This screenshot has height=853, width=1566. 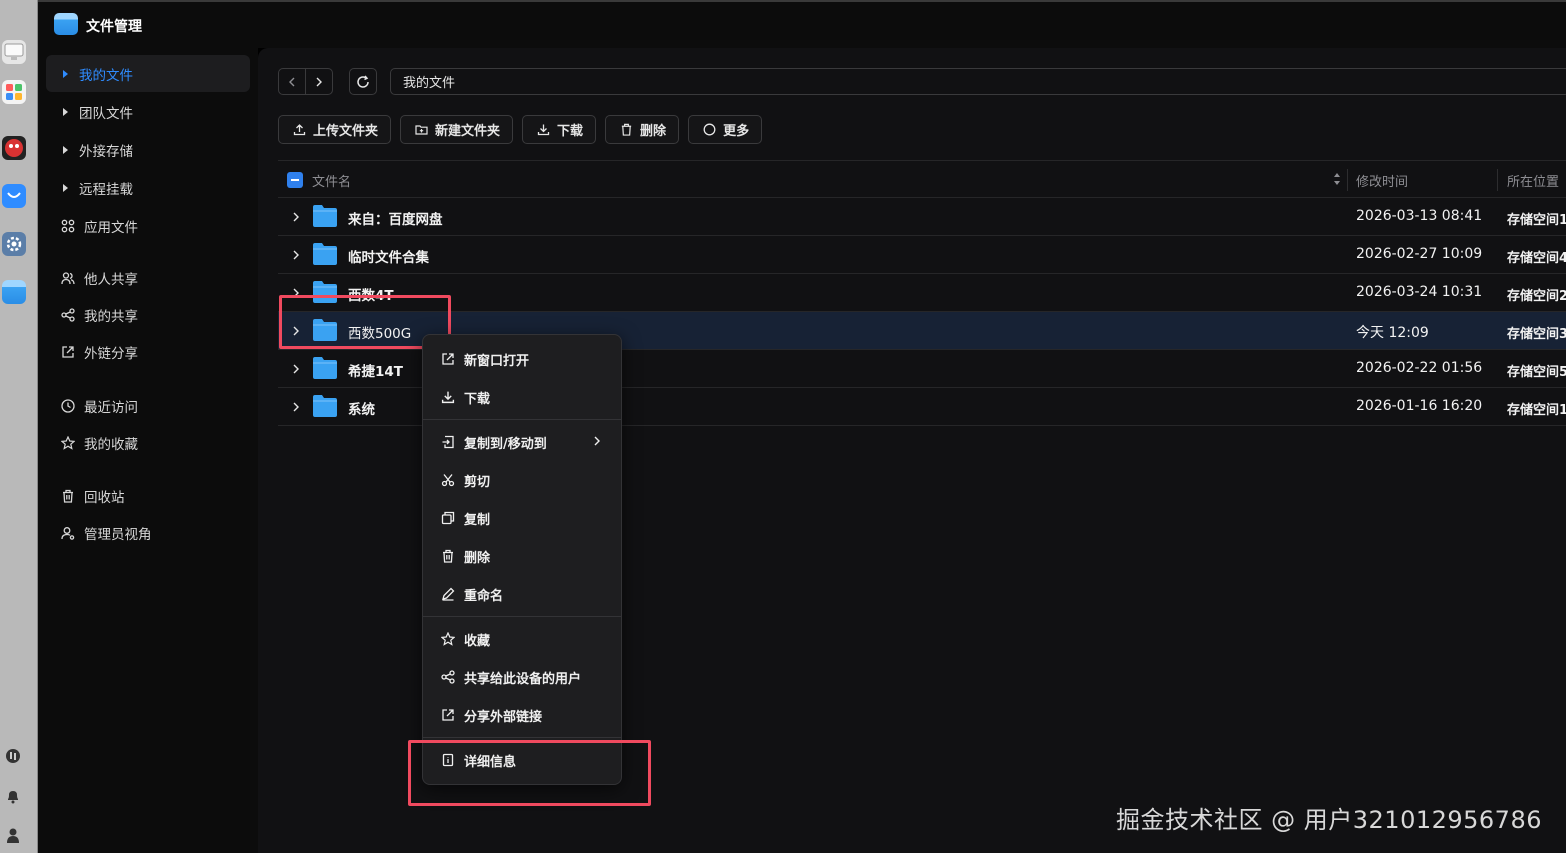 I want to click on history-nav, so click(x=305, y=81).